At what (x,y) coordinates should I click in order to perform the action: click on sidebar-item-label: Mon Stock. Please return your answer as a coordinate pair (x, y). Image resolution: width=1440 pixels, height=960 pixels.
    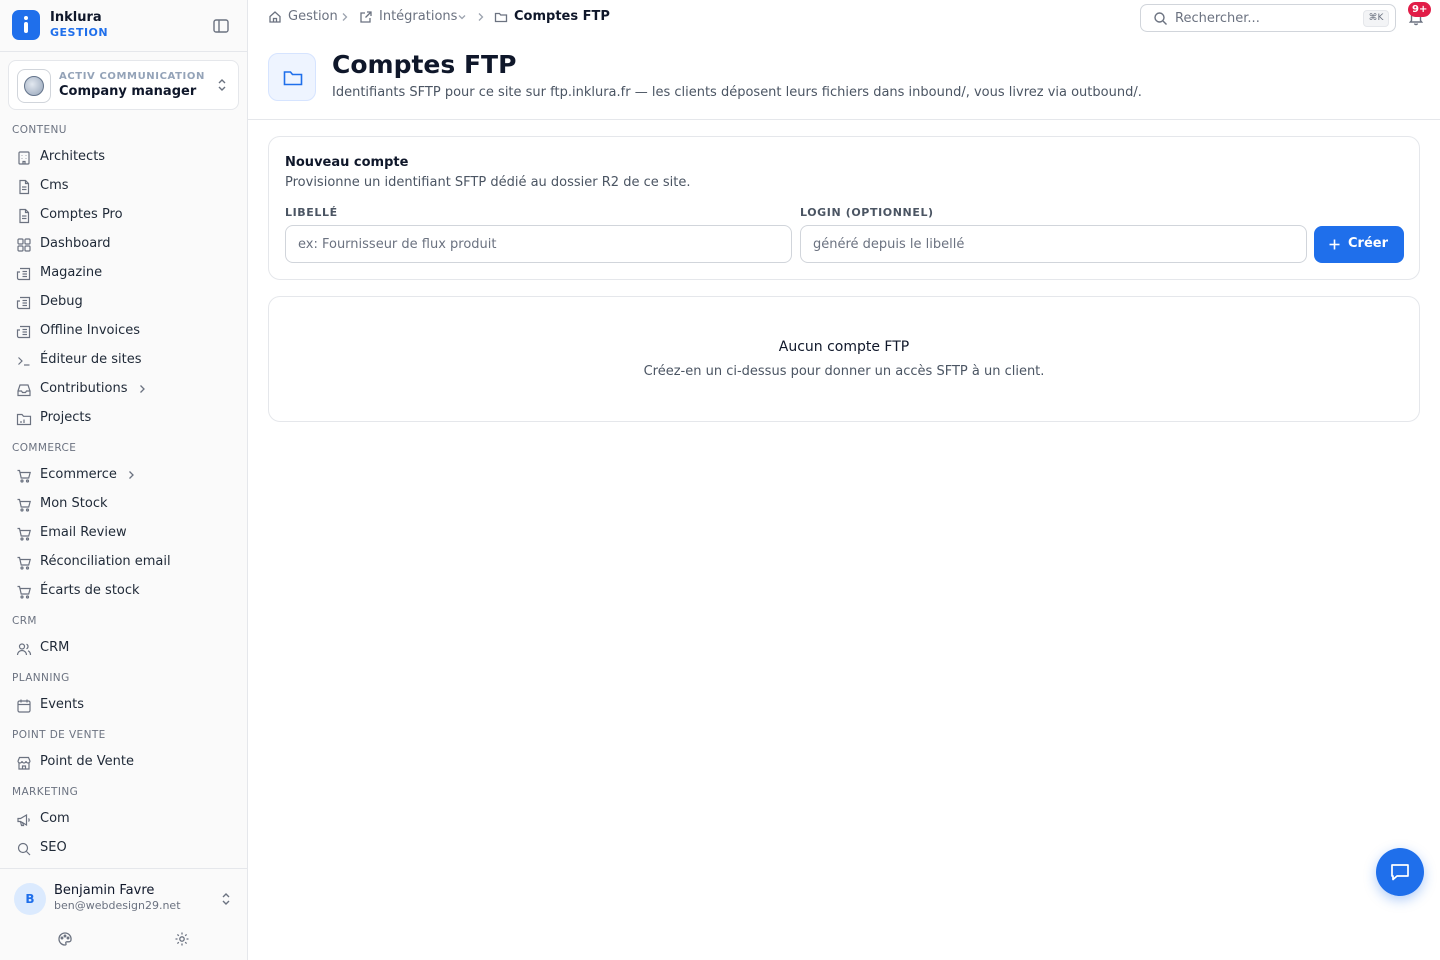
    Looking at the image, I should click on (74, 503).